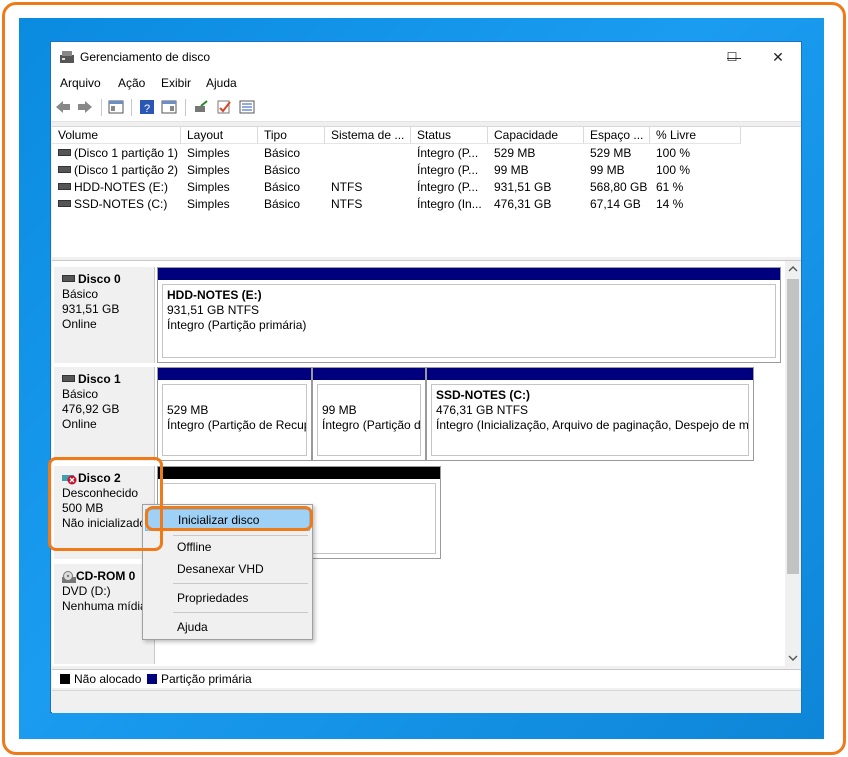 This screenshot has height=757, width=848. I want to click on scroll-up-icon, so click(793, 269).